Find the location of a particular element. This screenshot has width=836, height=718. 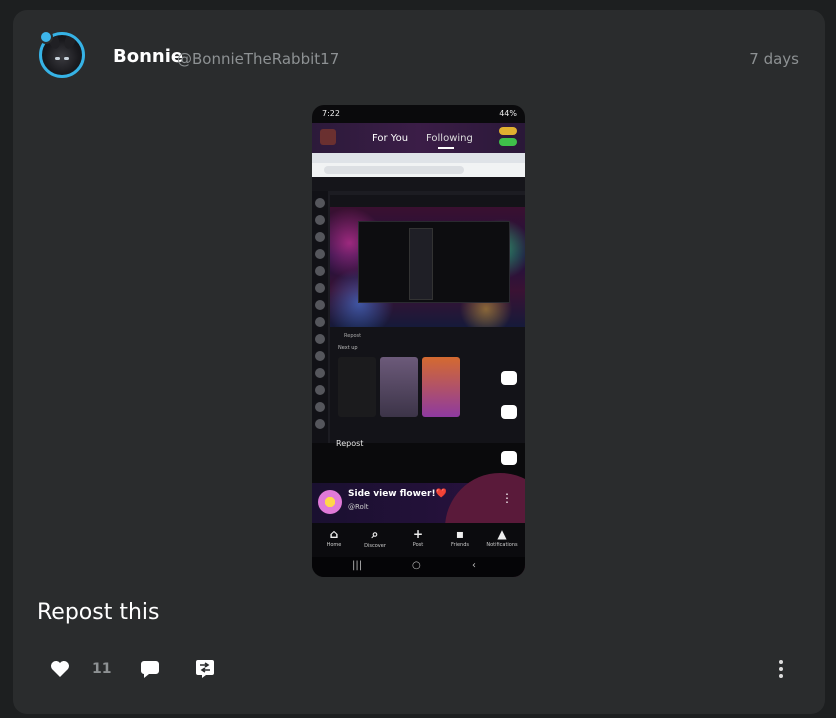

phone-repost-label: Repost is located at coordinates (350, 443).